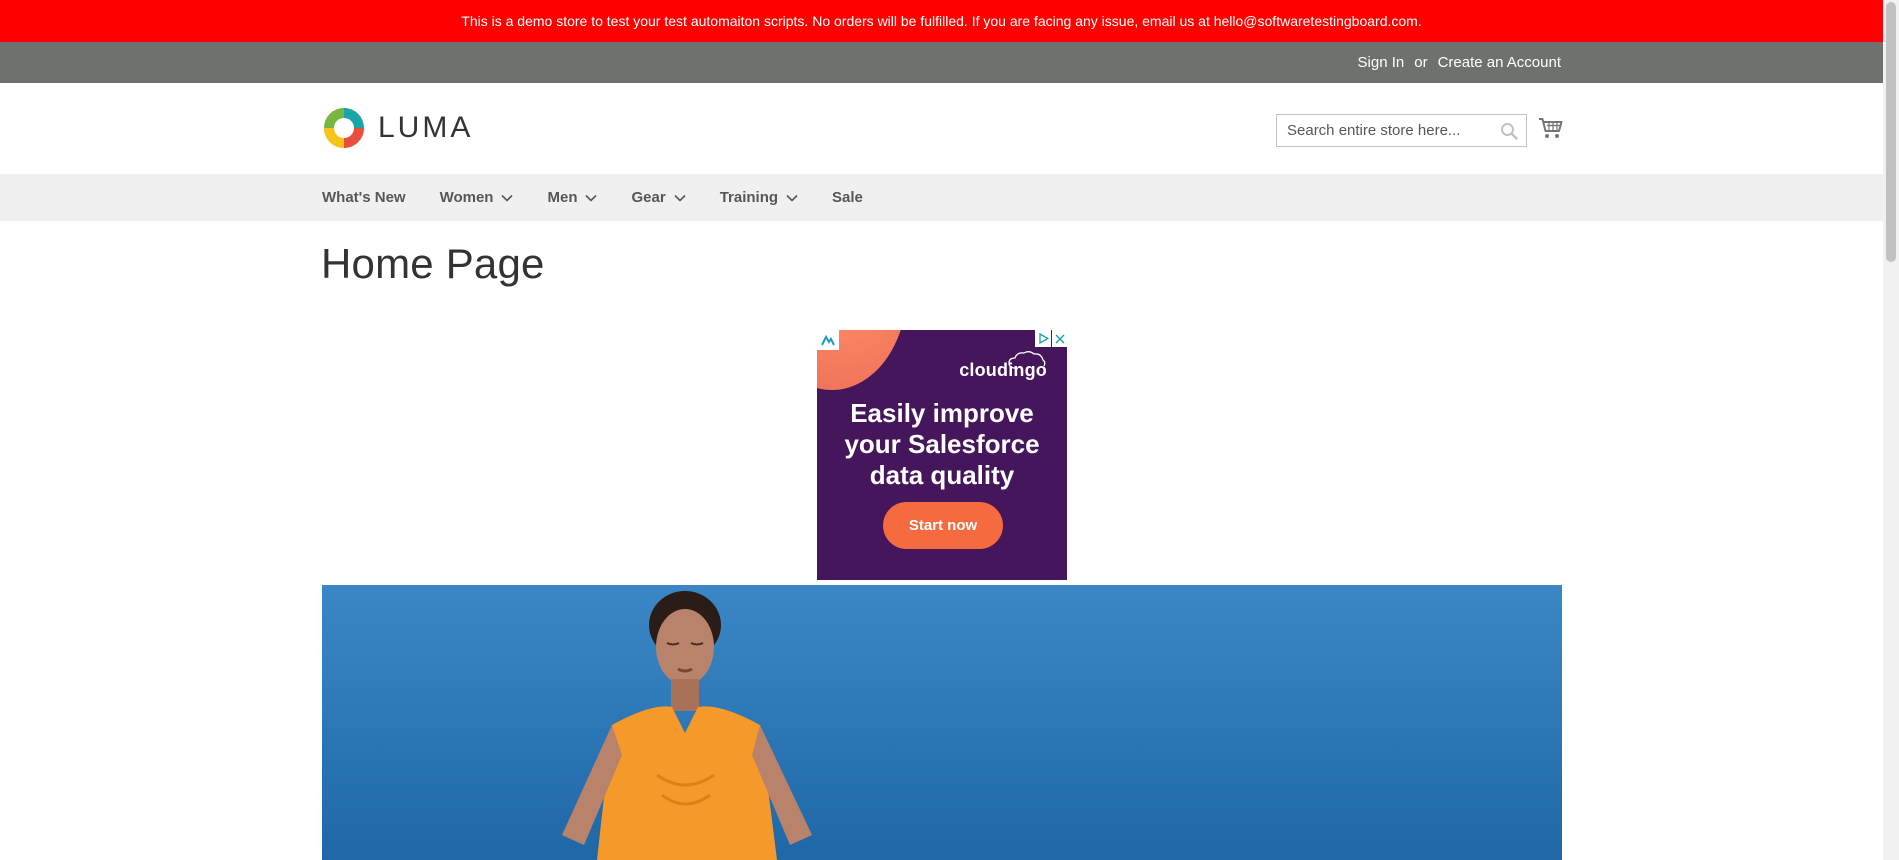 The width and height of the screenshot is (1899, 860). Describe the element at coordinates (942, 413) in the screenshot. I see `ad-headline-line: Easily improve` at that location.